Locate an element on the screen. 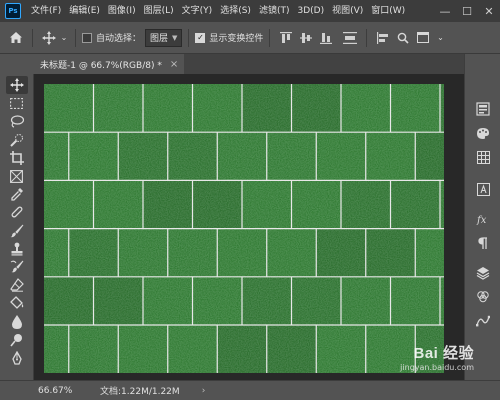  align-top-icon is located at coordinates (286, 38).